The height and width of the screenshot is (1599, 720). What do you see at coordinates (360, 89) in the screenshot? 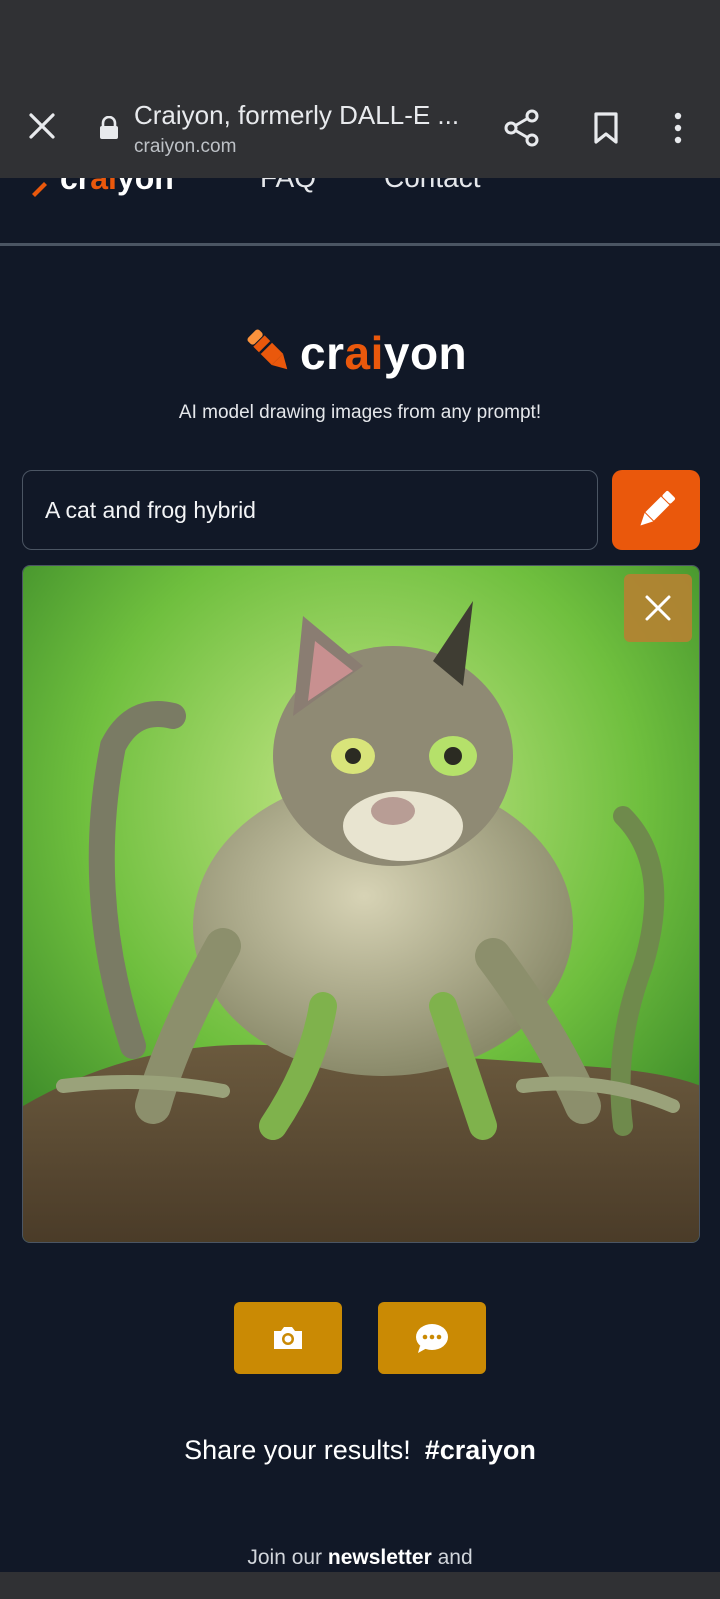
I see `browser-toolbar: Craiyon, formerly DALL-E ... craiyon.com` at bounding box center [360, 89].